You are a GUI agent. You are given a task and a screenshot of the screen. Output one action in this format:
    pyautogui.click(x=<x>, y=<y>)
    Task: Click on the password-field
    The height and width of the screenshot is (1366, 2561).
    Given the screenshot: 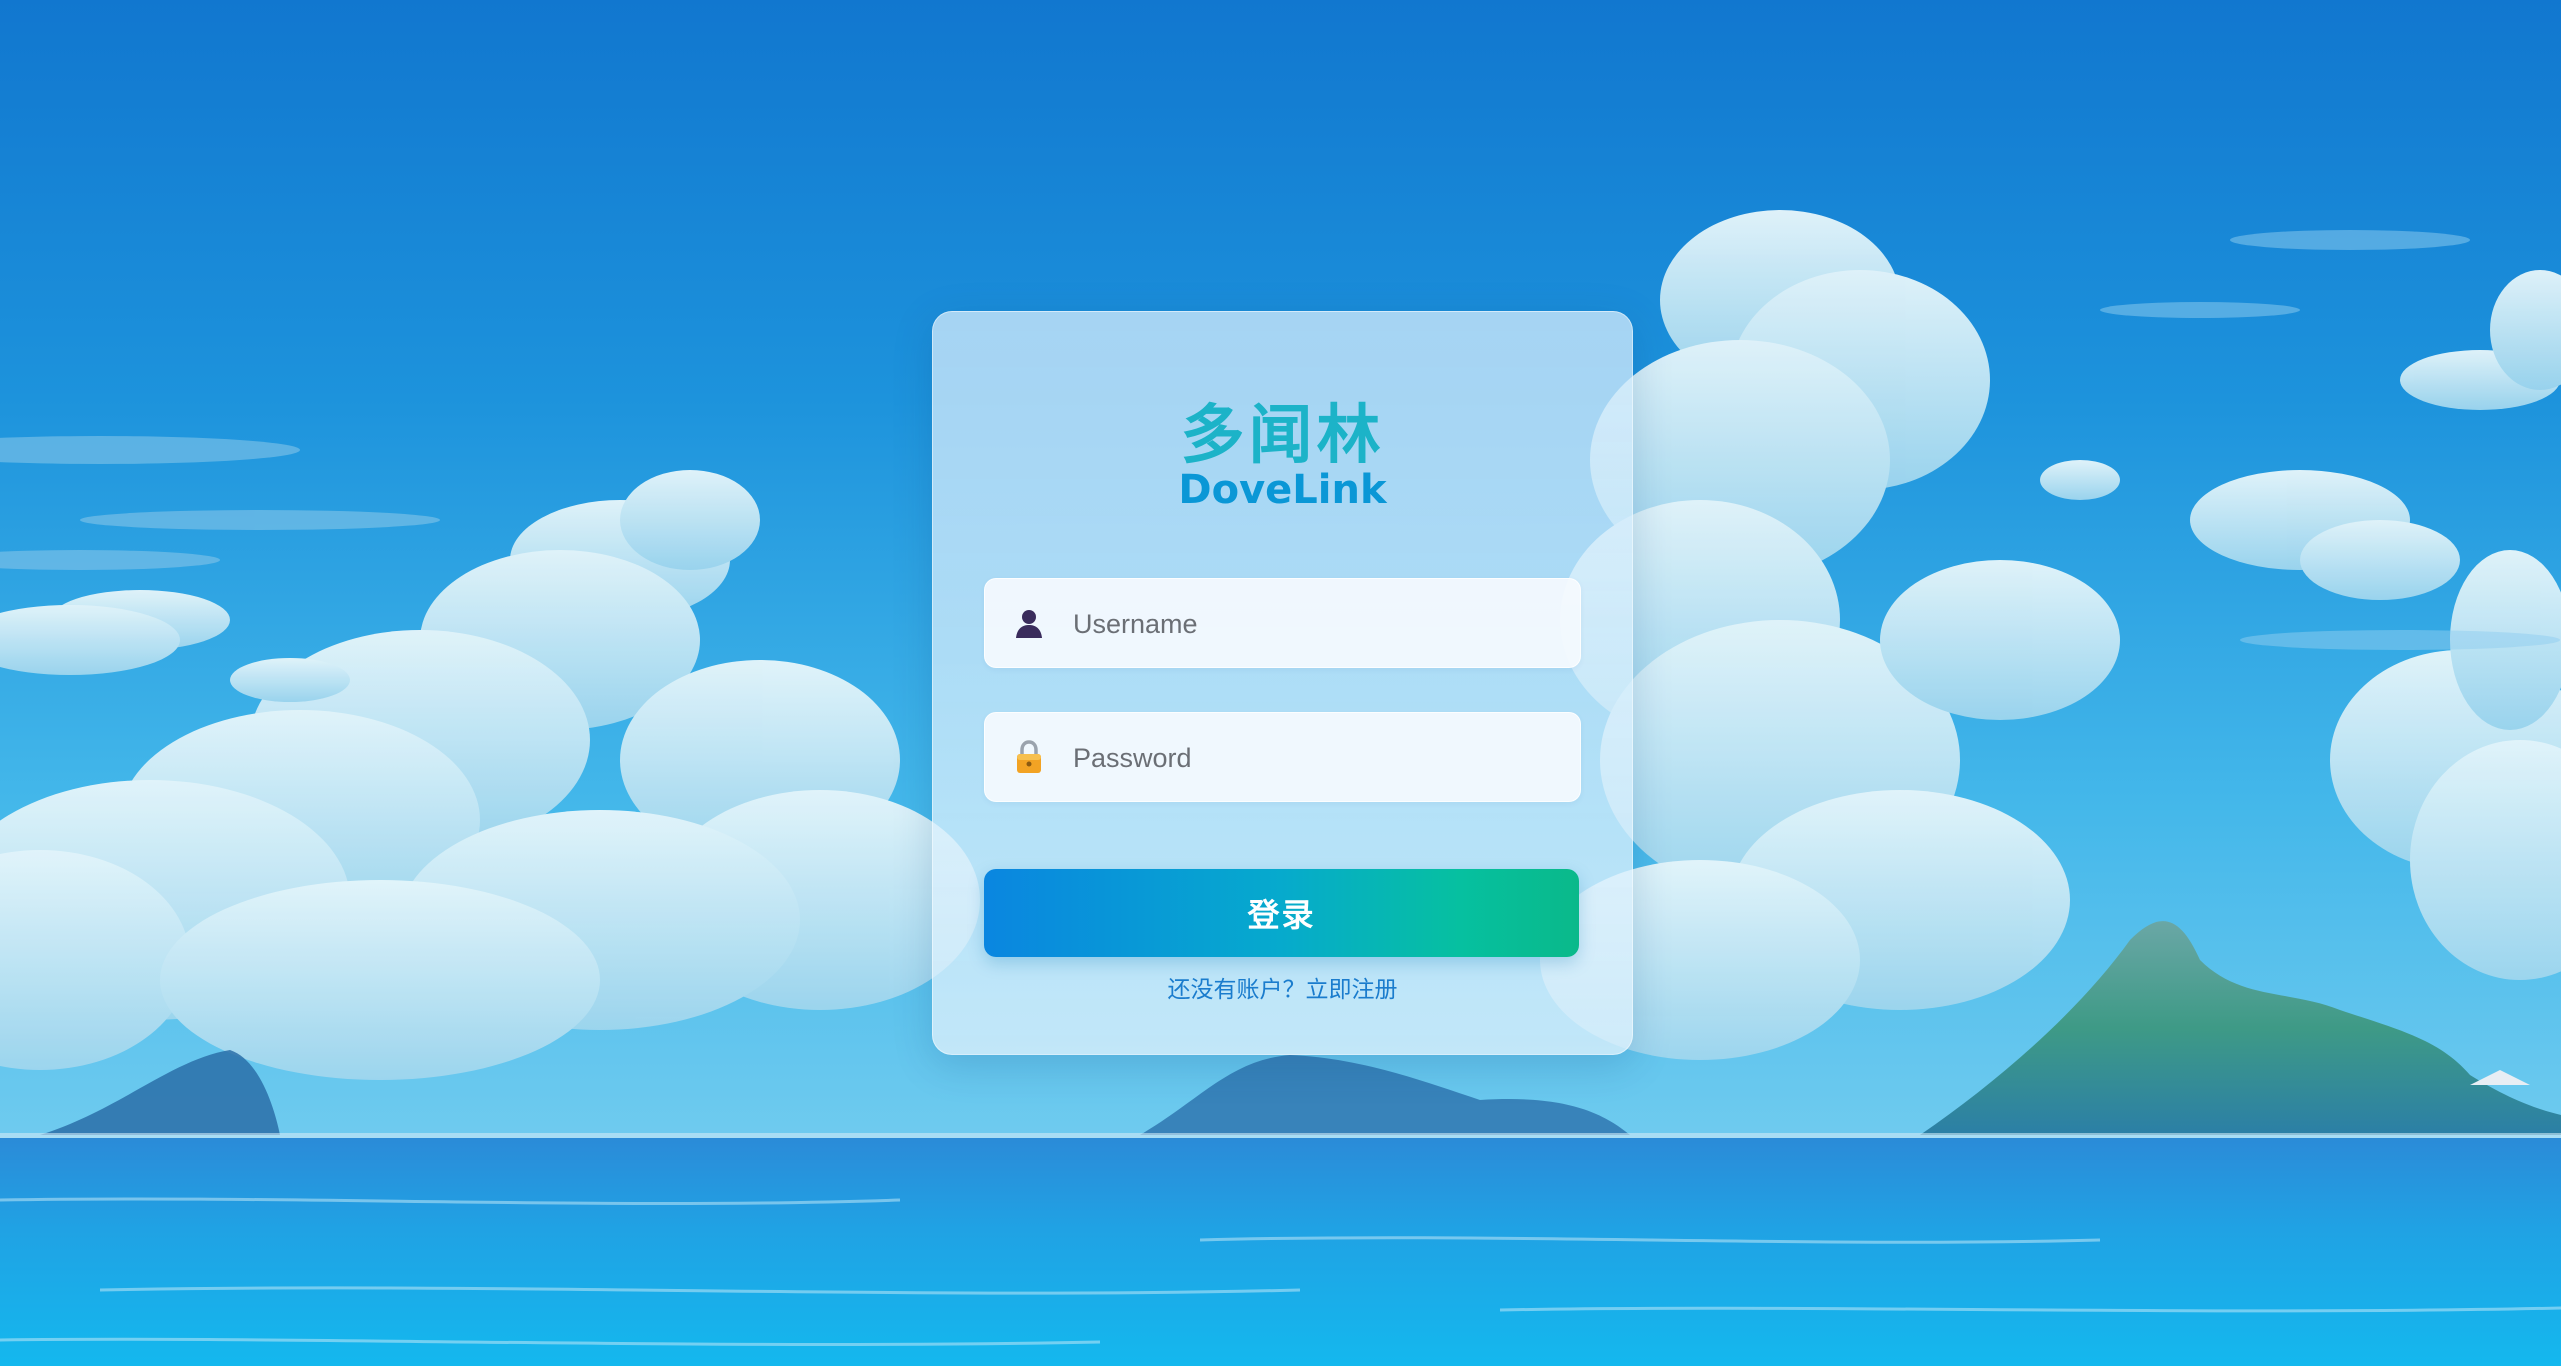 What is the action you would take?
    pyautogui.click(x=1282, y=757)
    